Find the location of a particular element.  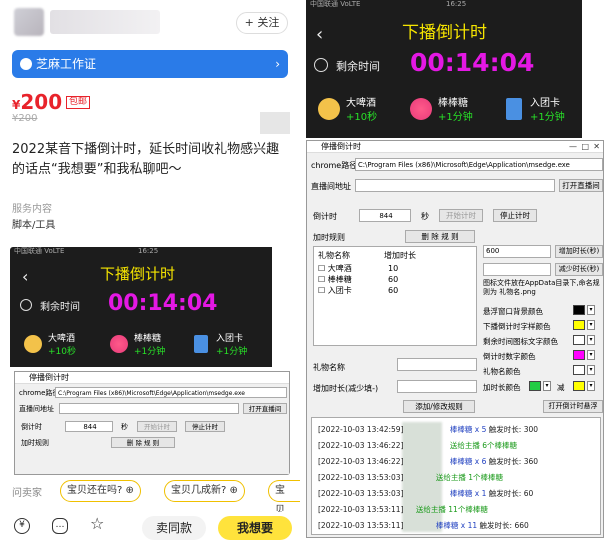

color-label: 悬浮窗口背景颜色 is located at coordinates (513, 311).